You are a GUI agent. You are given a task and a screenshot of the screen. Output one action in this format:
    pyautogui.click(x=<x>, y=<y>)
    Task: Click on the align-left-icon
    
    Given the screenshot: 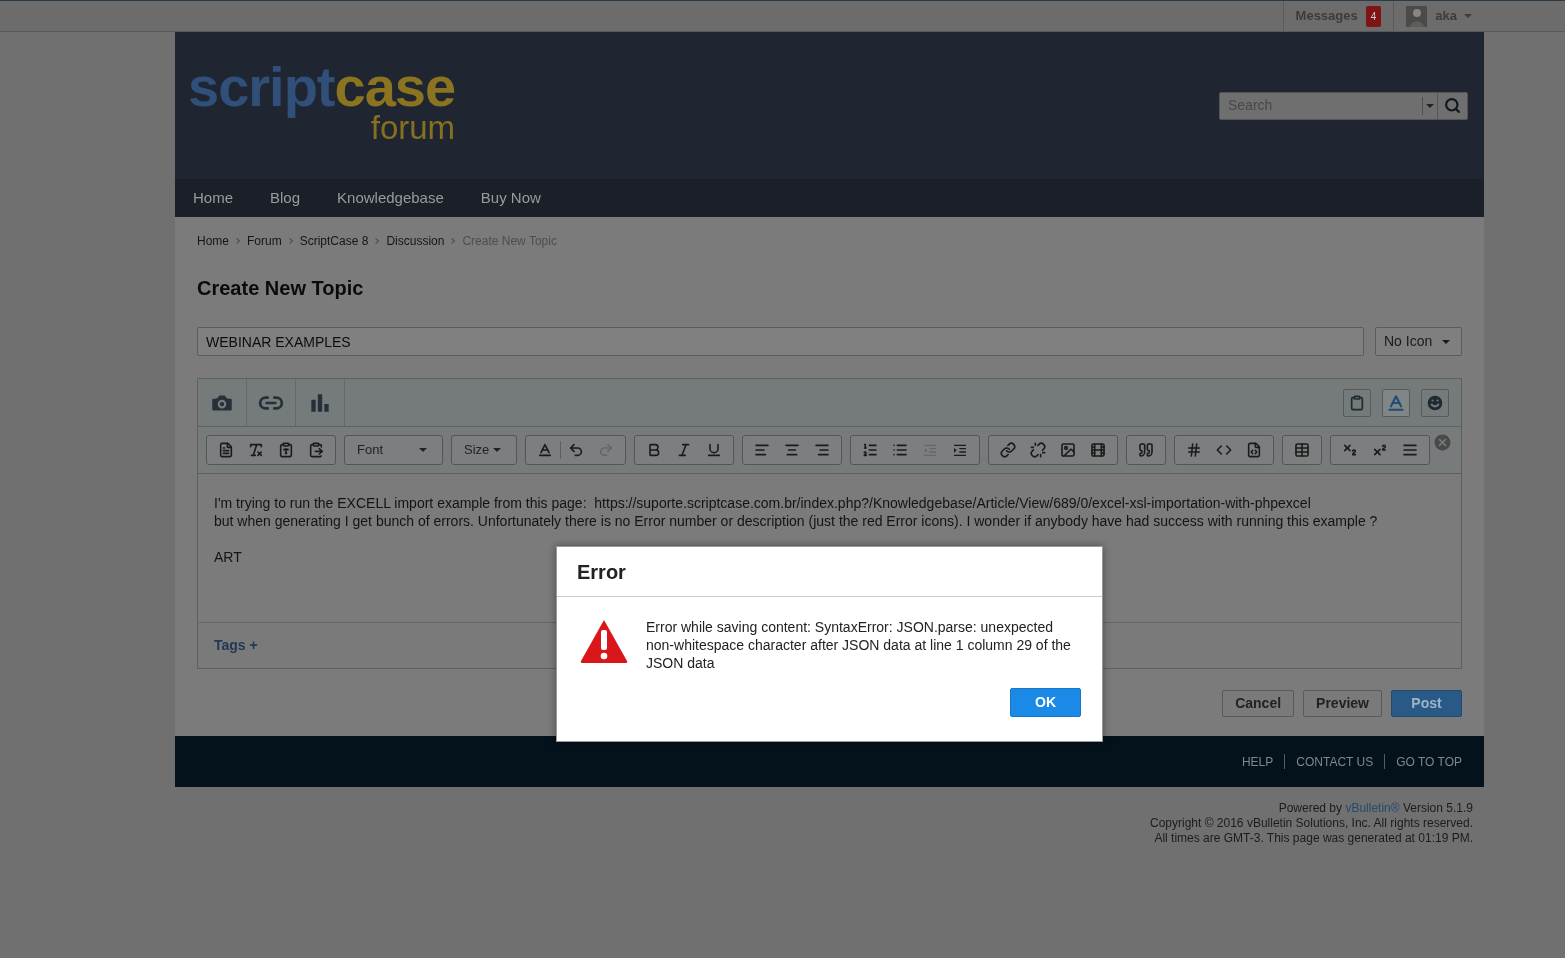 What is the action you would take?
    pyautogui.click(x=762, y=450)
    